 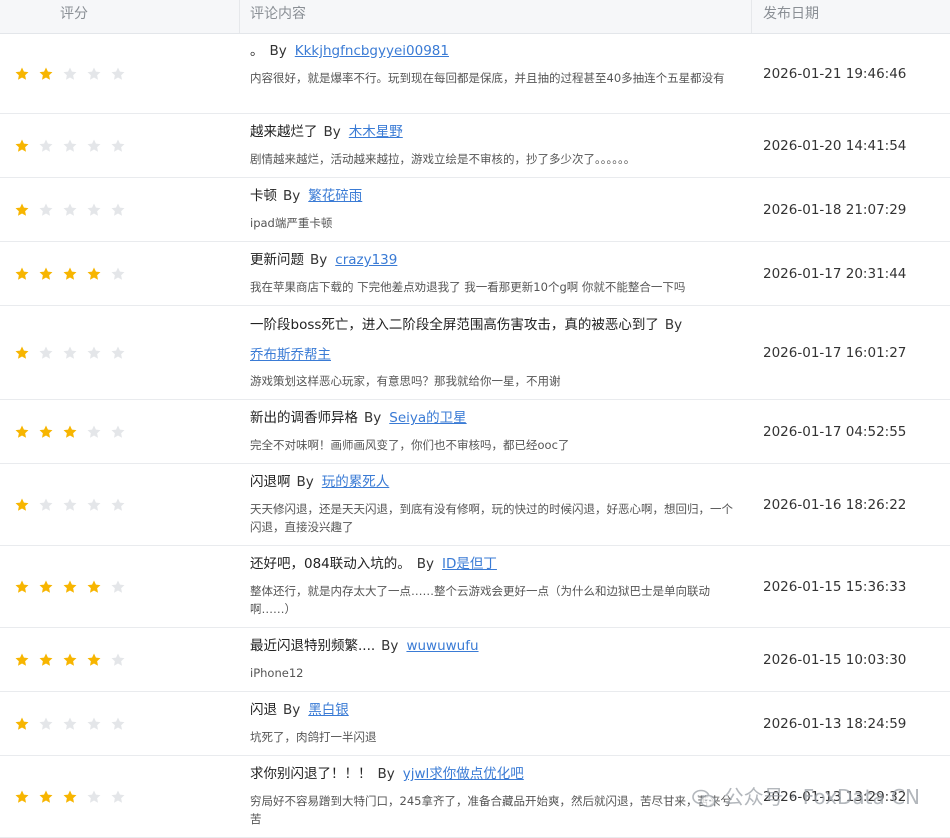 I want to click on review-date: 2026-01-21 19:46:46, so click(x=835, y=74).